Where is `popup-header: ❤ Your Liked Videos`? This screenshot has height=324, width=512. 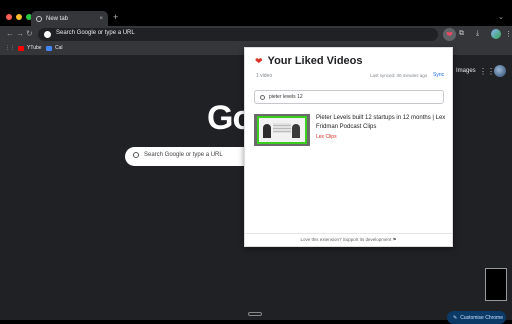 popup-header: ❤ Your Liked Videos is located at coordinates (309, 61).